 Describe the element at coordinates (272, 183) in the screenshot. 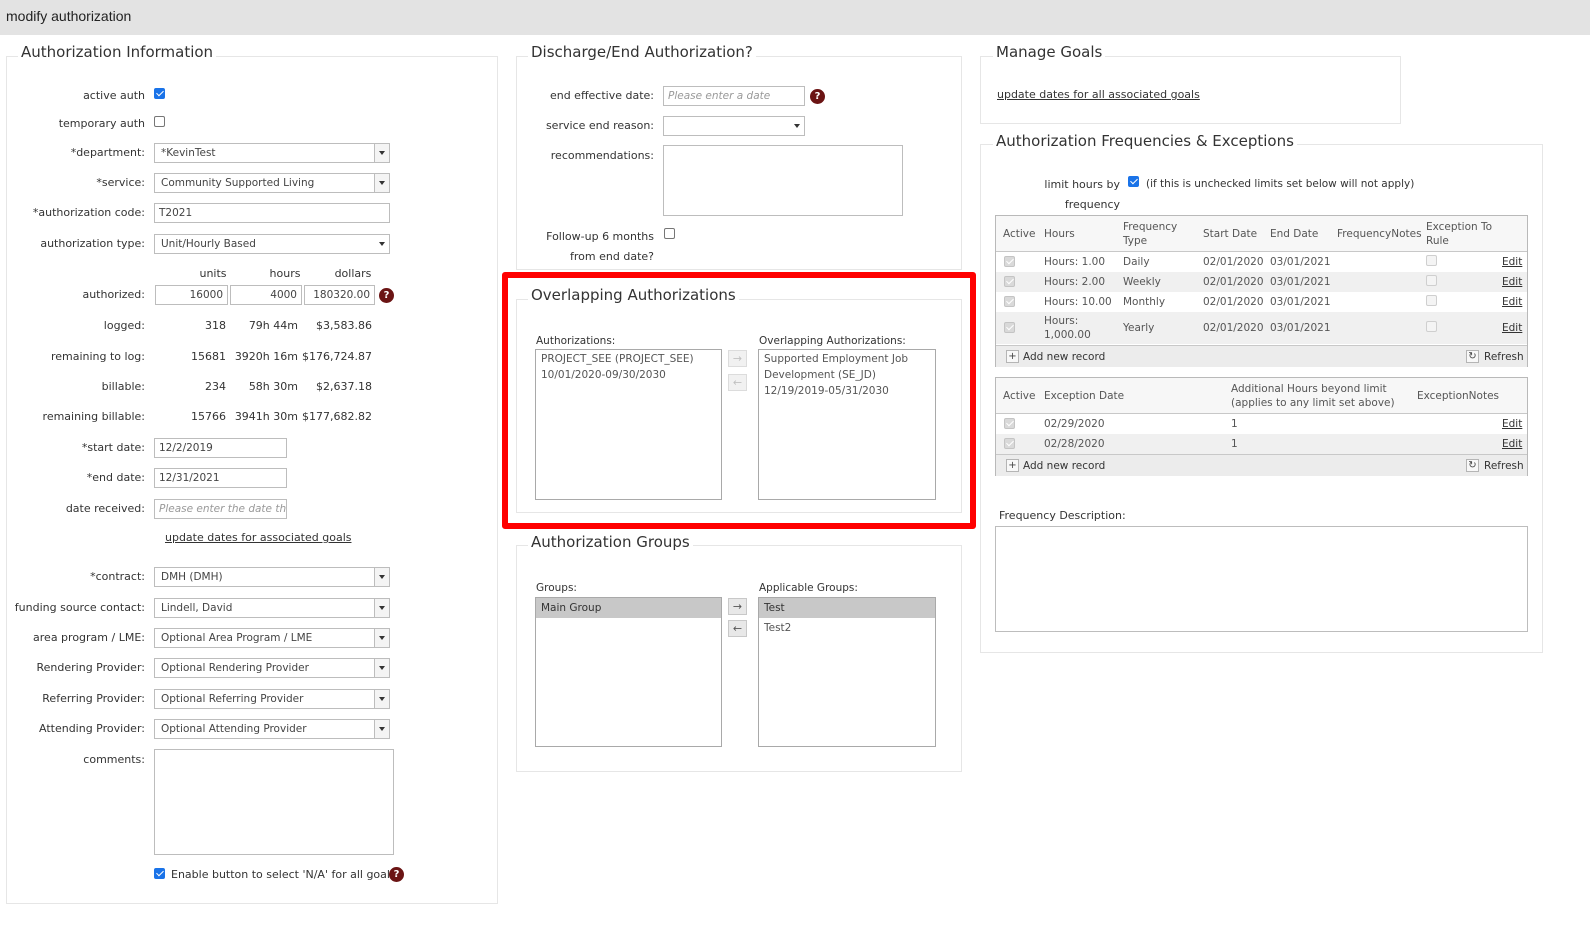

I see `service-select: Community Supported Living` at that location.